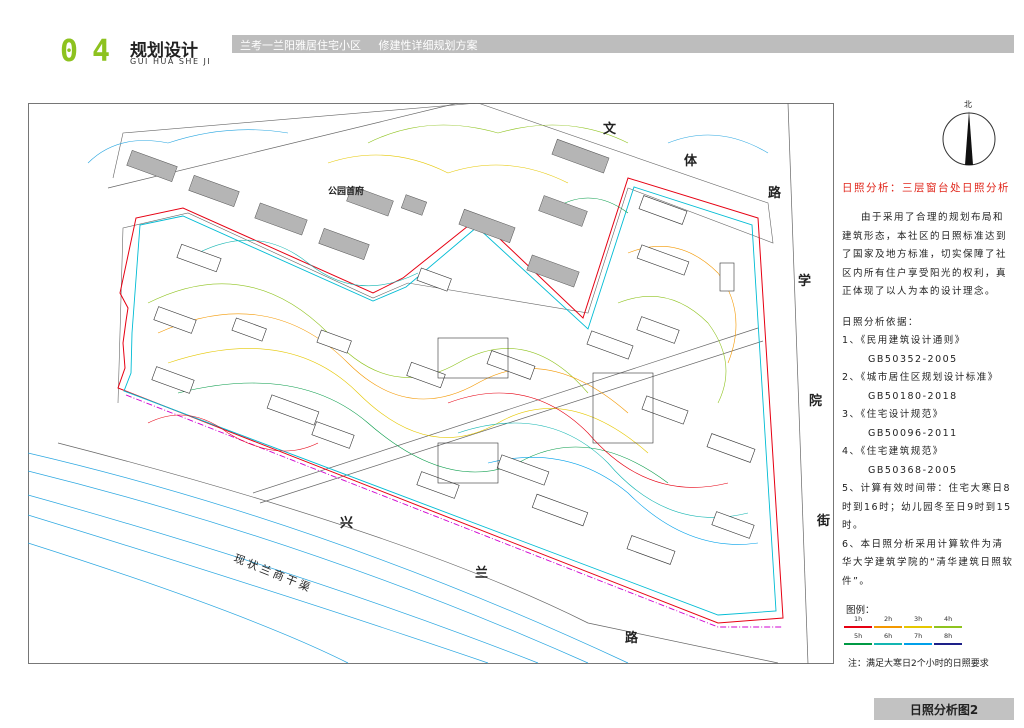 This screenshot has width=1024, height=728. I want to click on legend-item-label: 1h, so click(858, 619).